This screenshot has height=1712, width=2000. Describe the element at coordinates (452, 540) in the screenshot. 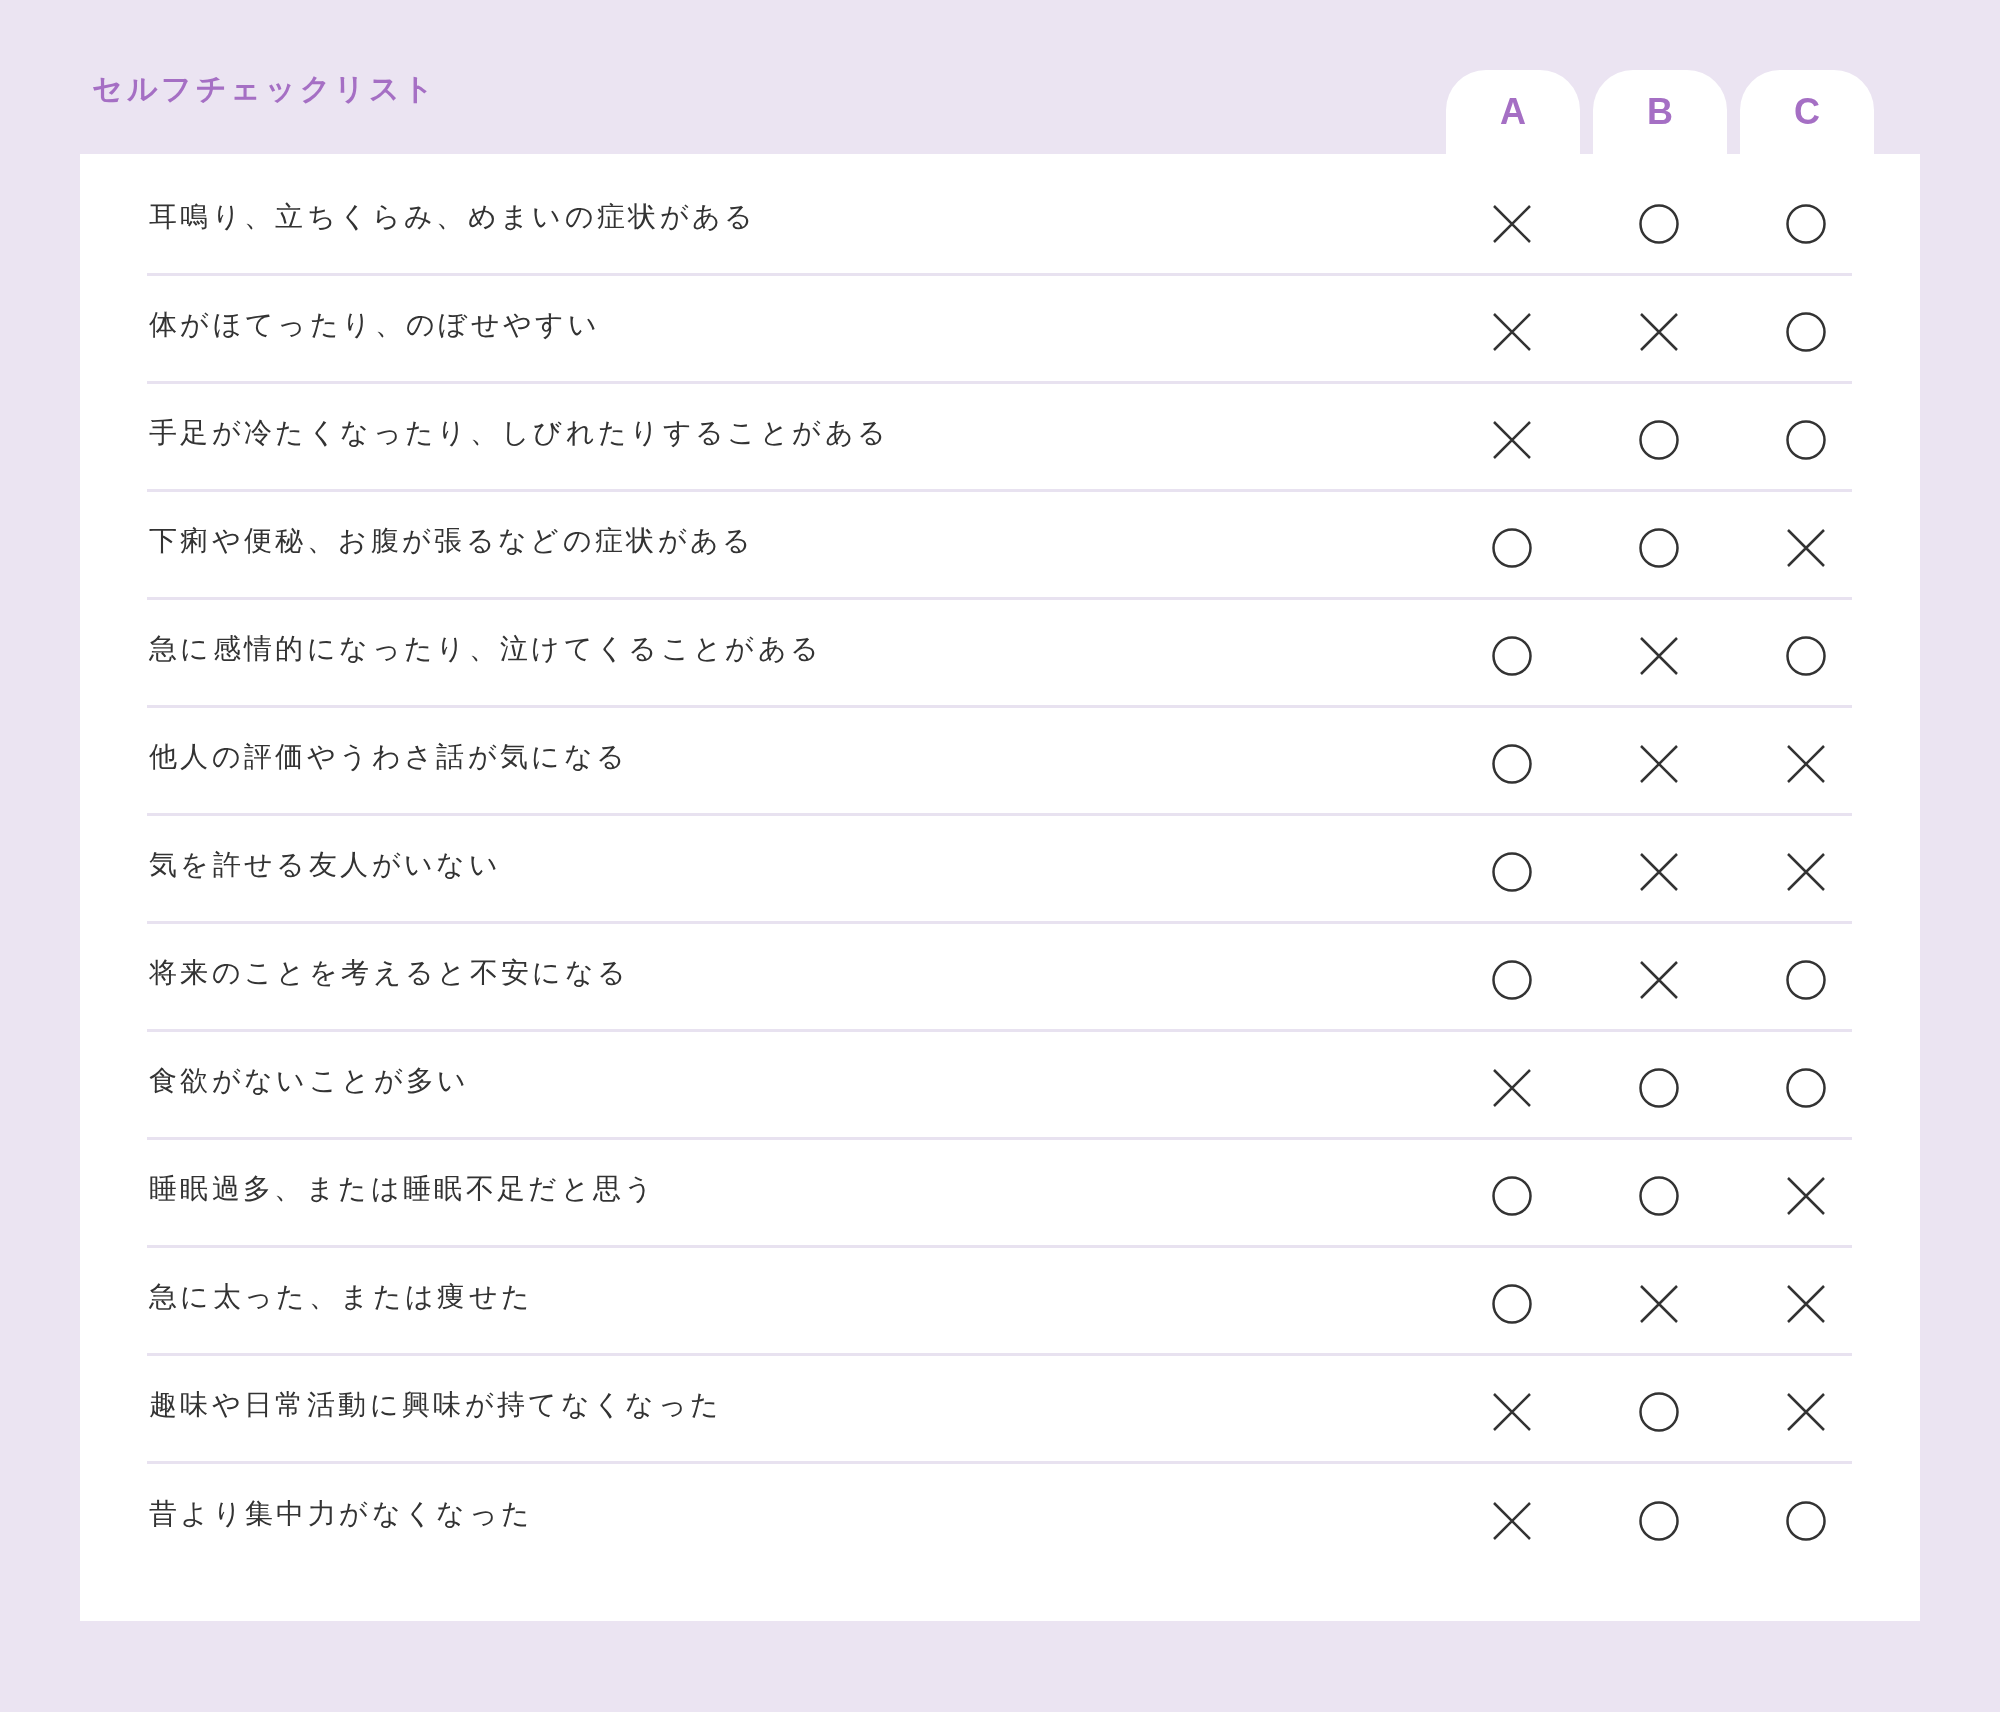

I see `question-text: 下痢や便秘、お腹が張るなどの症状がある` at that location.